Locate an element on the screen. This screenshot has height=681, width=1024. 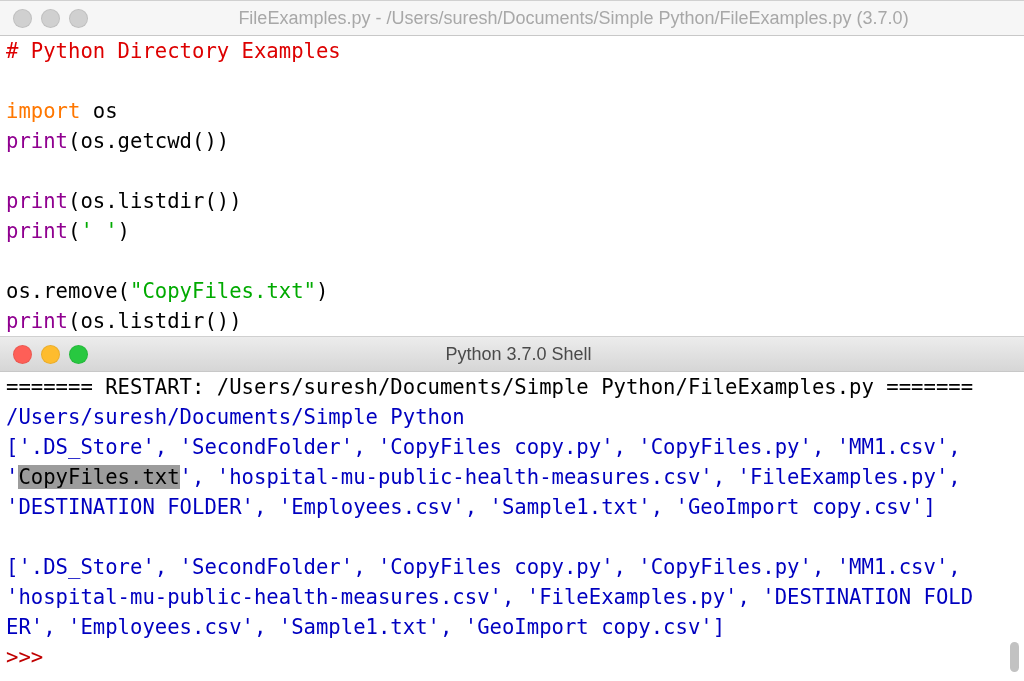
code-text: os.remove( is located at coordinates (68, 291).